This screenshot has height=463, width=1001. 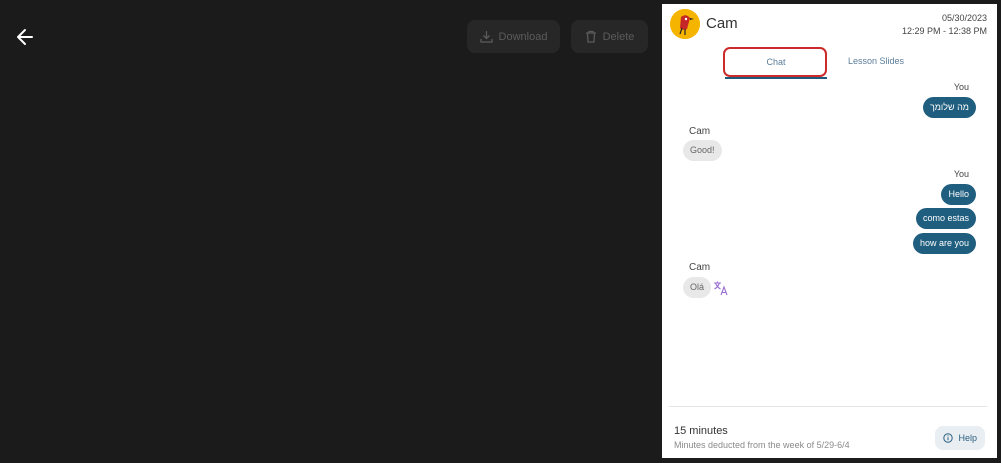 What do you see at coordinates (486, 37) in the screenshot?
I see `download-icon` at bounding box center [486, 37].